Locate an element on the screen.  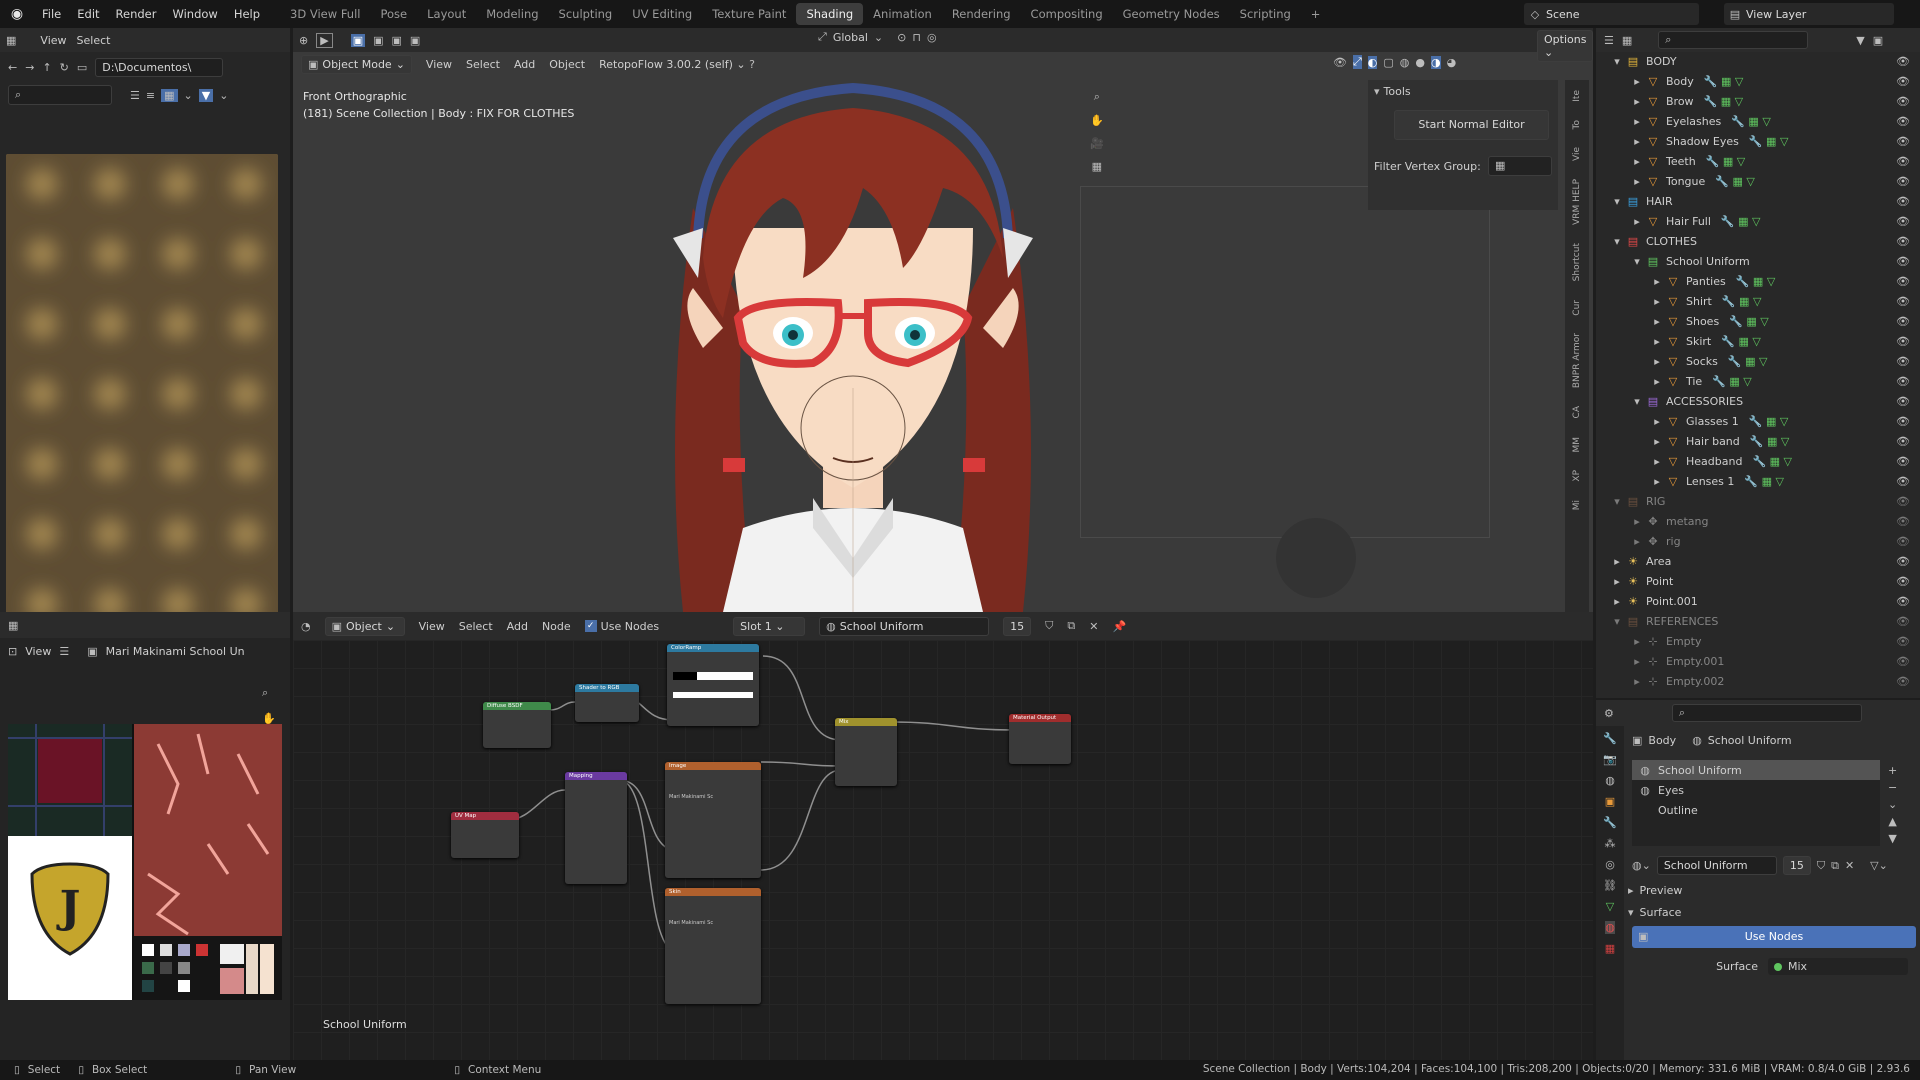
move-down-icon: ▼ is located at coordinates (1892, 838).